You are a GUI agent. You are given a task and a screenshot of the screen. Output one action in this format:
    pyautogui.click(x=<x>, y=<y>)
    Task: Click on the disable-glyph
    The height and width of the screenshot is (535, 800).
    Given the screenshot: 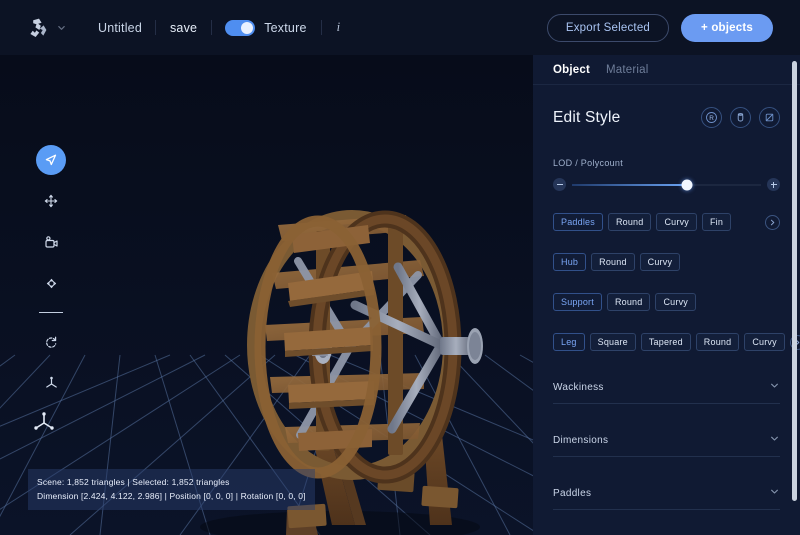 What is the action you would take?
    pyautogui.click(x=769, y=117)
    